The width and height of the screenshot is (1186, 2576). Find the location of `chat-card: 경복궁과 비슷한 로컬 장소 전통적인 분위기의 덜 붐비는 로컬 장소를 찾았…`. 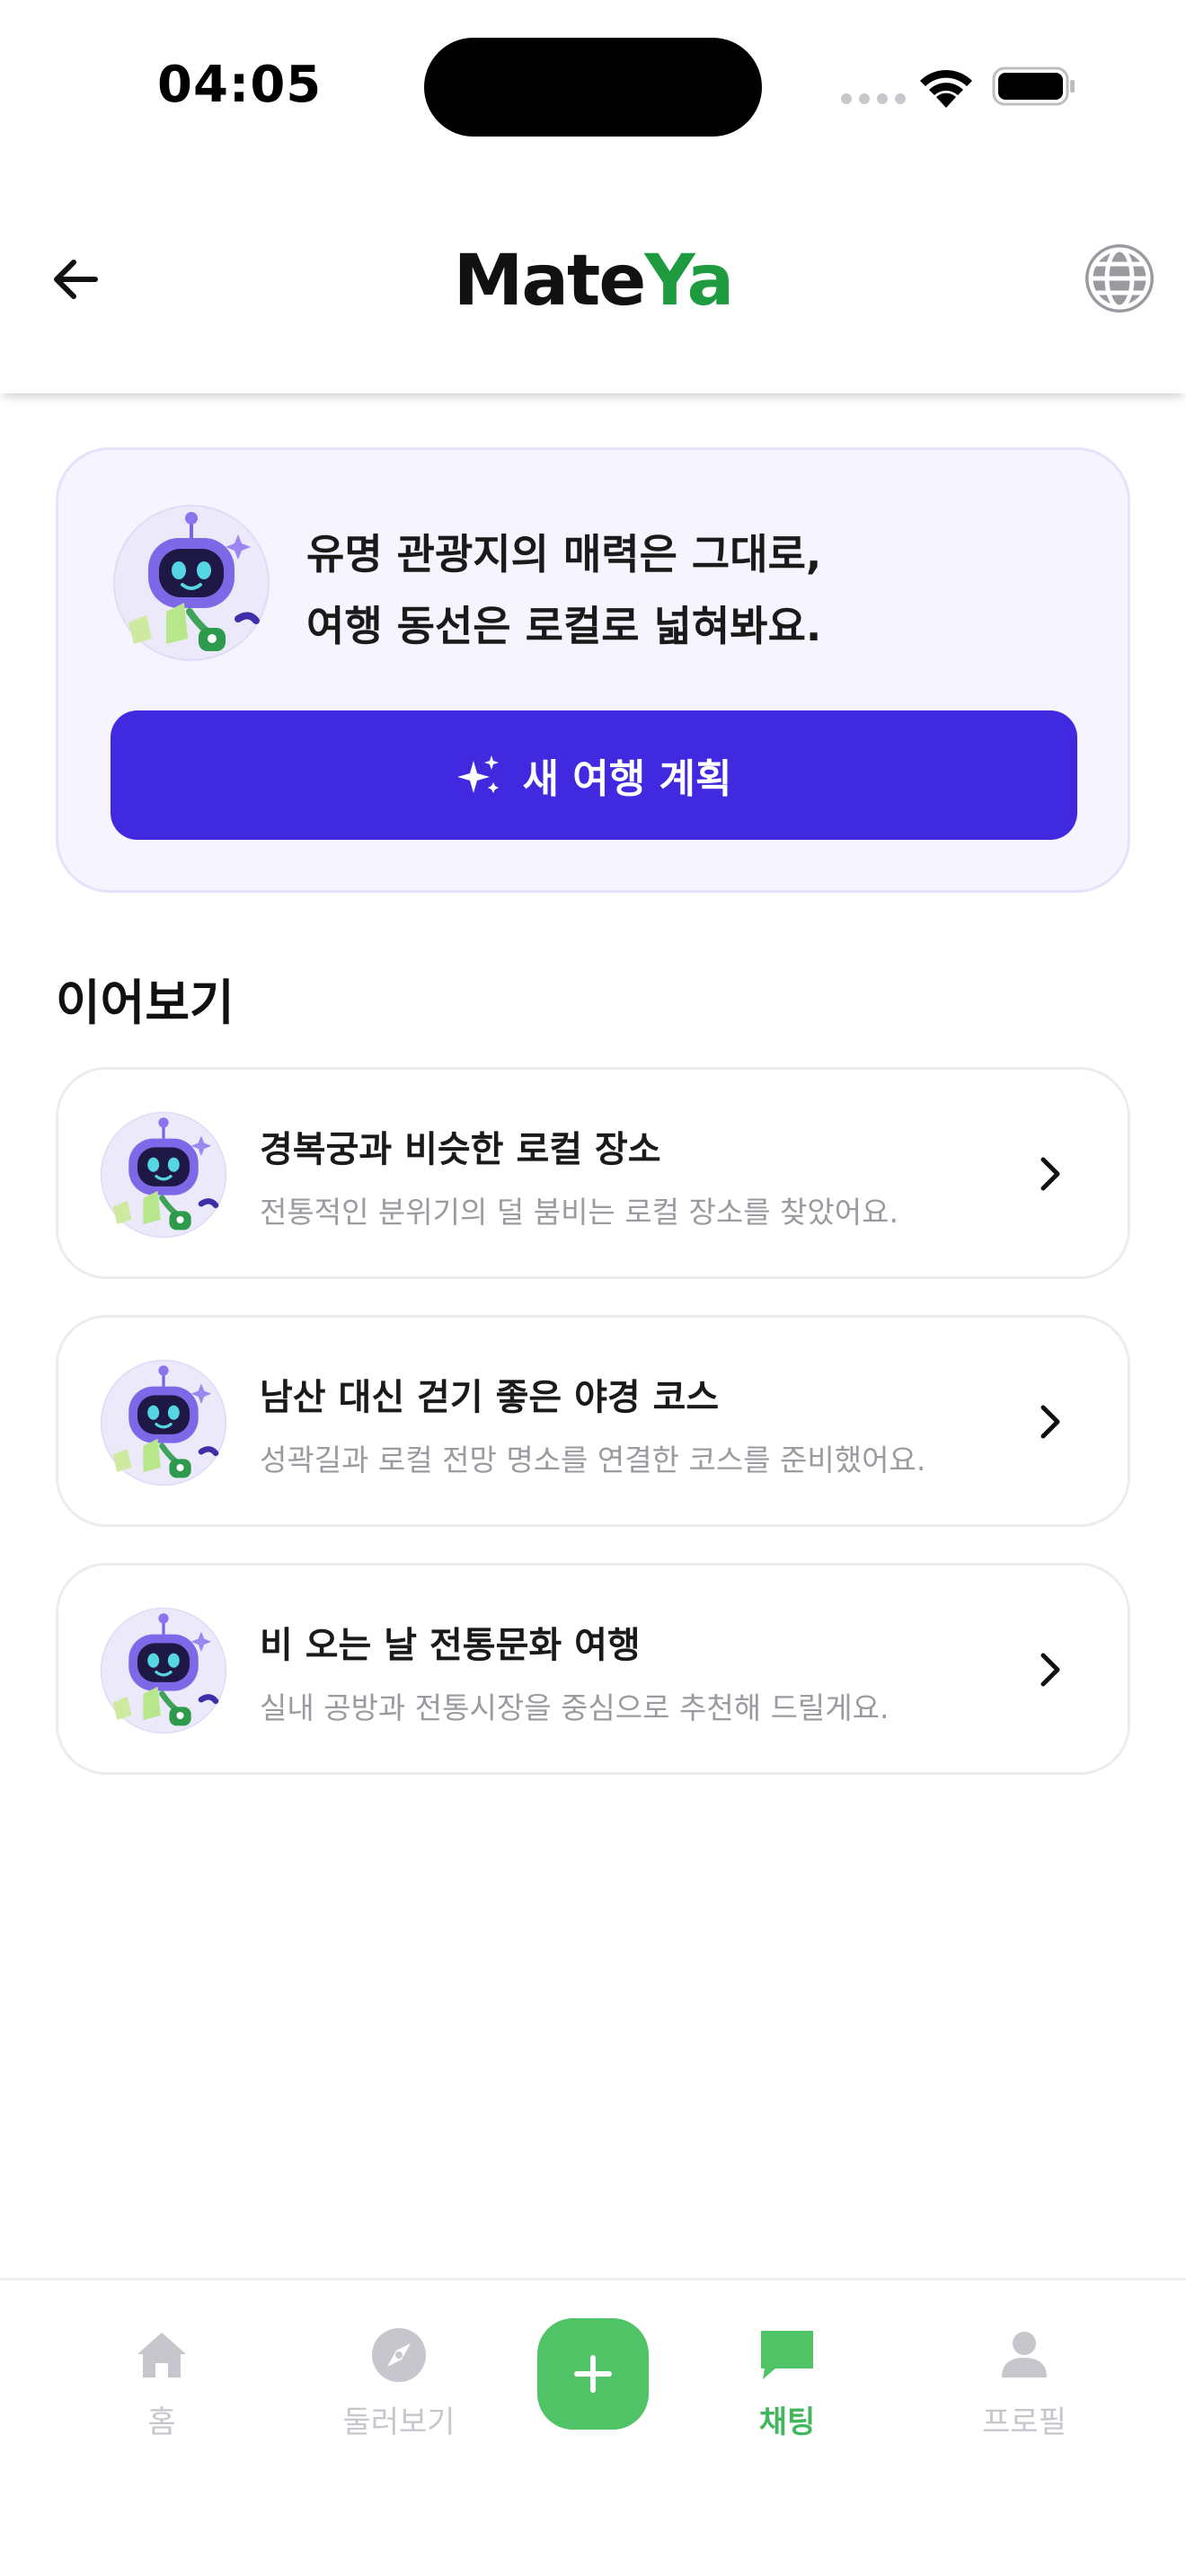

chat-card: 경복궁과 비슷한 로컬 장소 전통적인 분위기의 덜 붐비는 로컬 장소를 찾았… is located at coordinates (593, 1173).